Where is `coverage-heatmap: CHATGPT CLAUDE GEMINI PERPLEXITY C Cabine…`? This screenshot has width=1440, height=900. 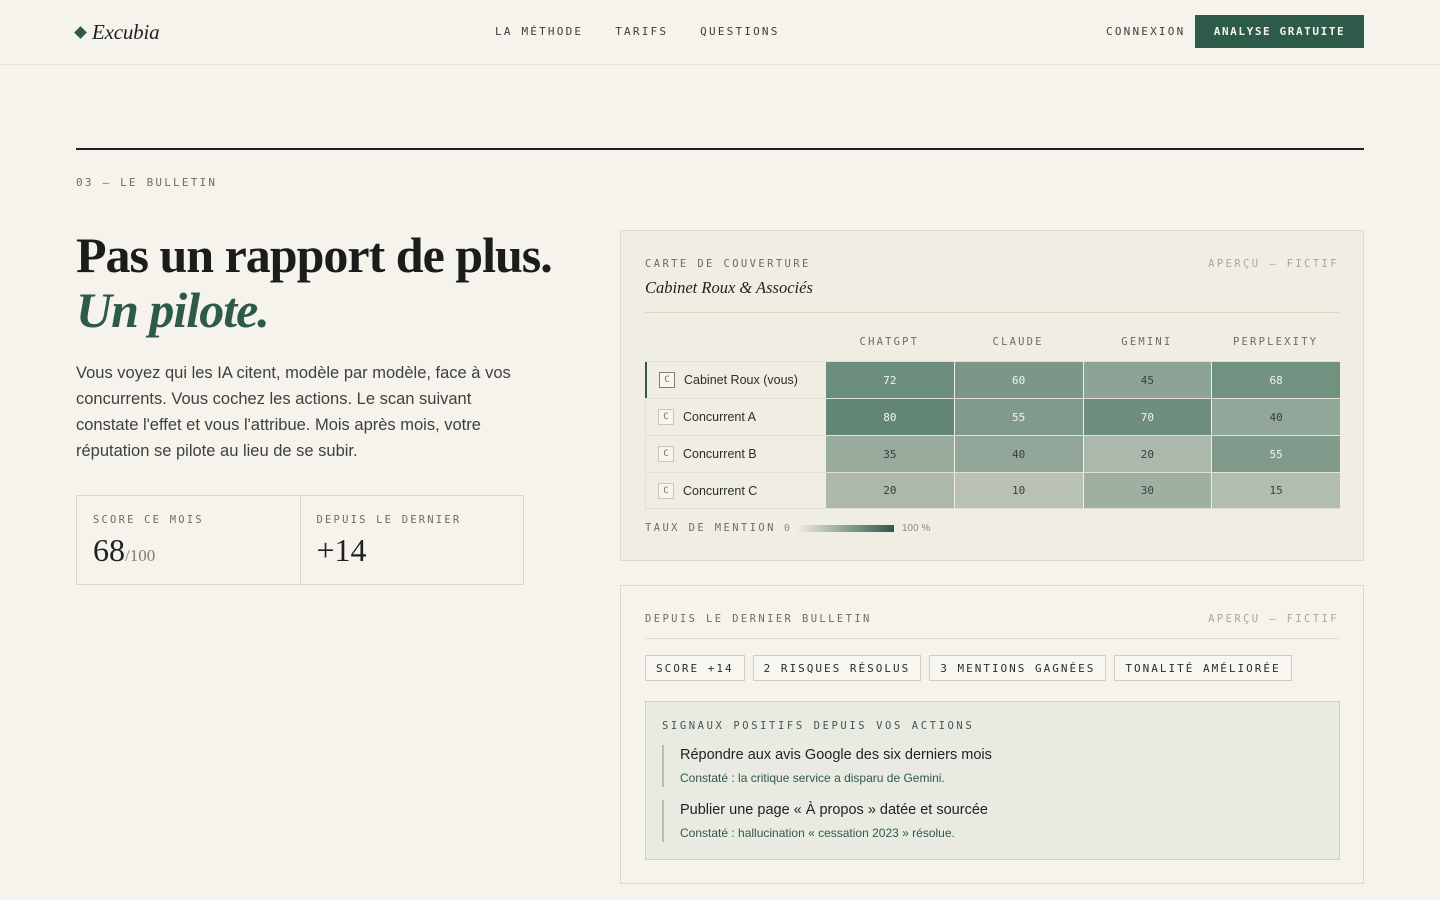
coverage-heatmap: CHATGPT CLAUDE GEMINI PERPLEXITY C Cabine… is located at coordinates (992, 420).